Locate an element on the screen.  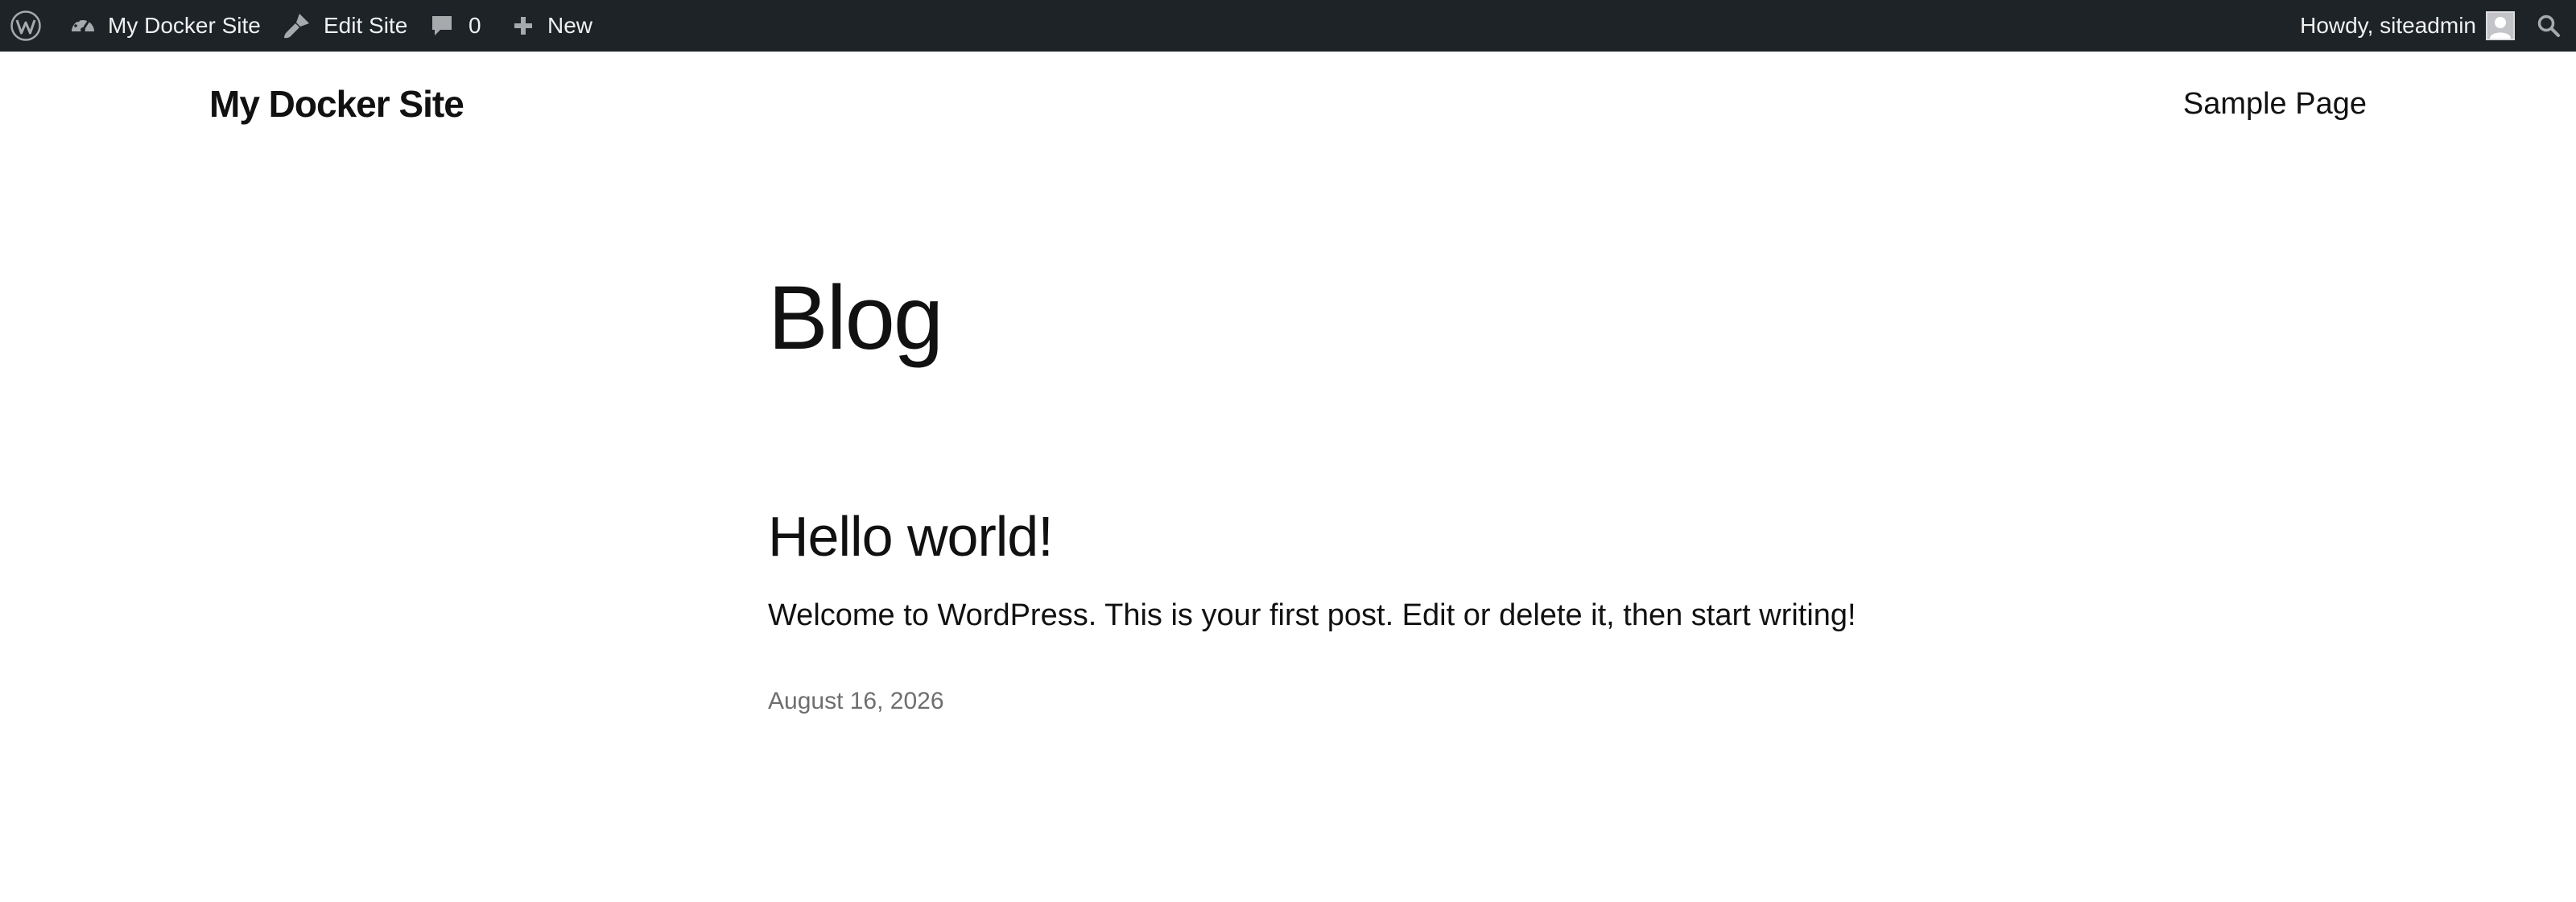
post-title-link: Hello world! is located at coordinates (911, 536).